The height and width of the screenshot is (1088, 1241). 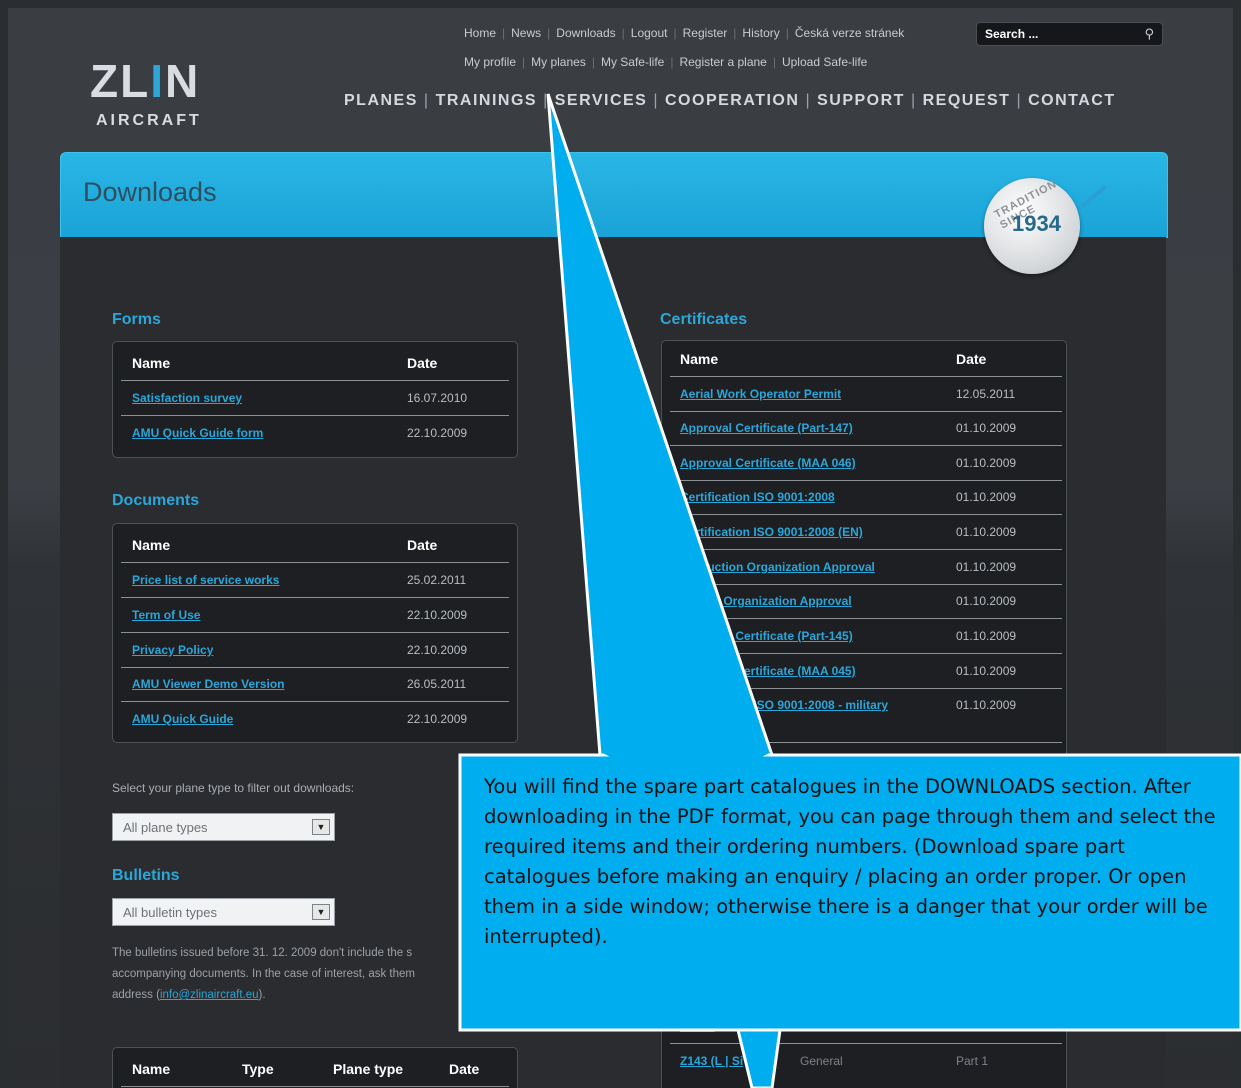 What do you see at coordinates (777, 567) in the screenshot?
I see `download-link: Production Organization Approval` at bounding box center [777, 567].